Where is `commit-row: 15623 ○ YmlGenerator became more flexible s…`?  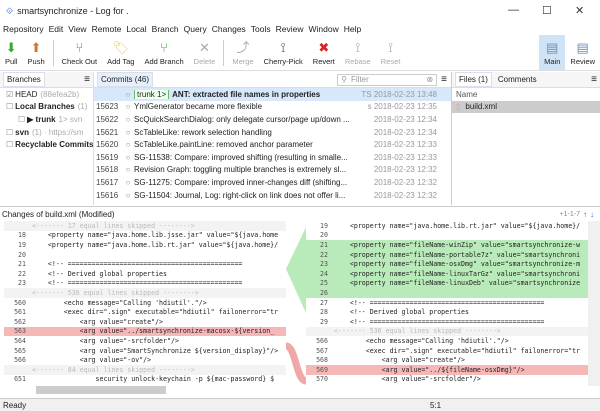 commit-row: 15623 ○ YmlGenerator became more flexible s… is located at coordinates (272, 107).